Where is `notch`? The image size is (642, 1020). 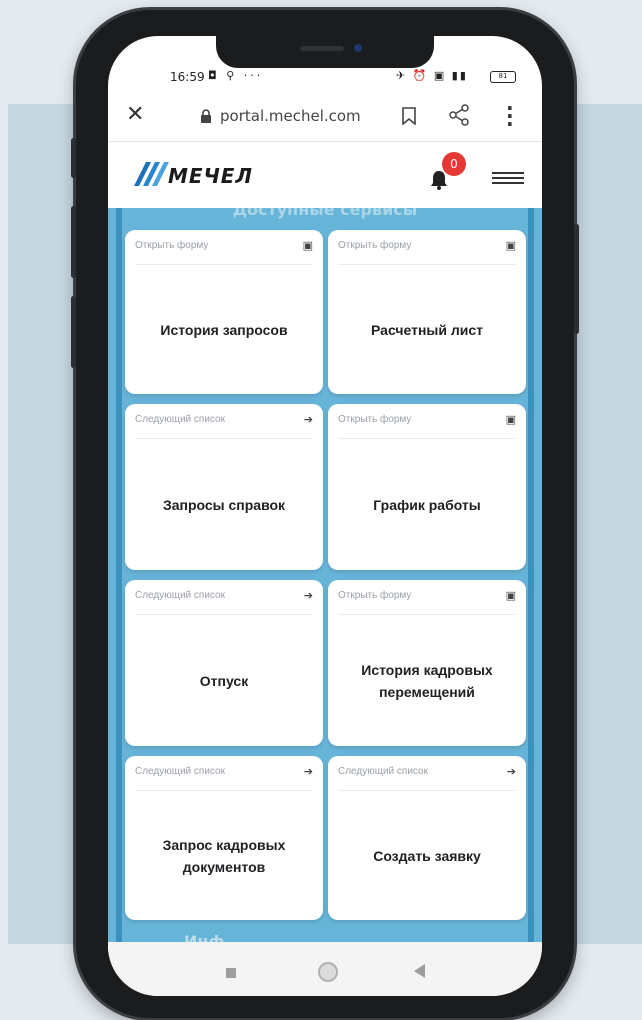
notch is located at coordinates (325, 52).